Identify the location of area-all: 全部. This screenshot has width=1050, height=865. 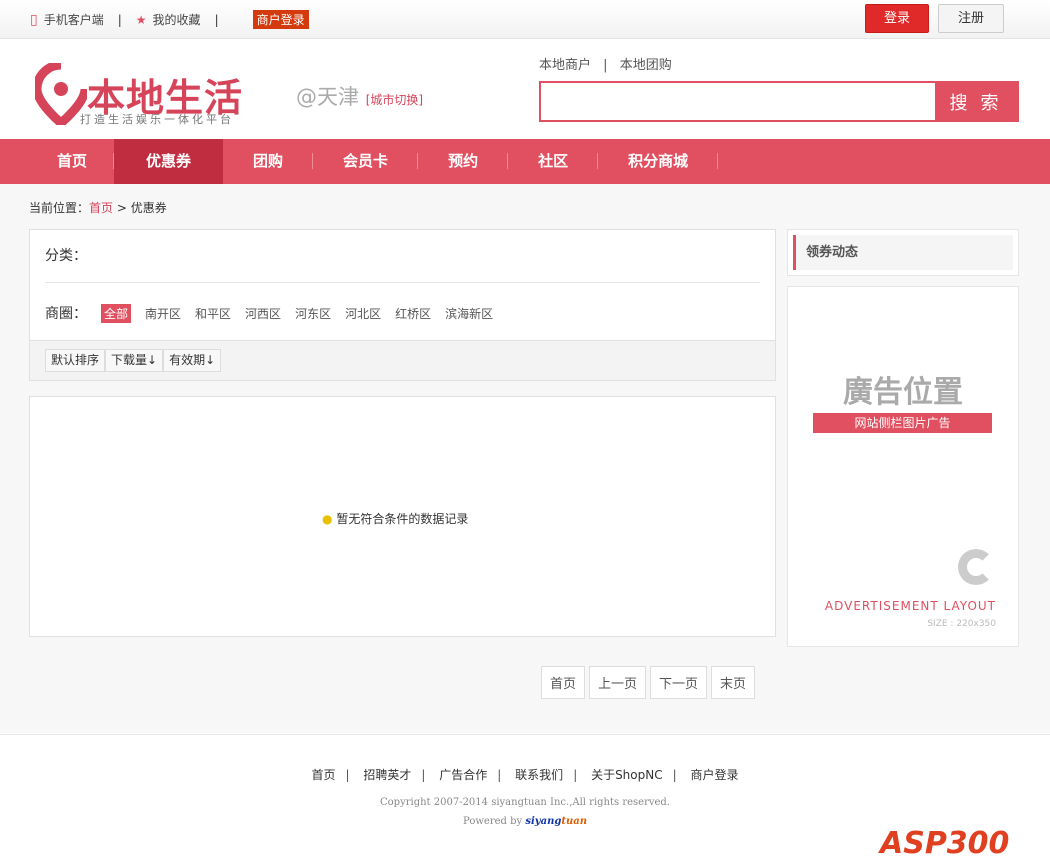
(116, 313).